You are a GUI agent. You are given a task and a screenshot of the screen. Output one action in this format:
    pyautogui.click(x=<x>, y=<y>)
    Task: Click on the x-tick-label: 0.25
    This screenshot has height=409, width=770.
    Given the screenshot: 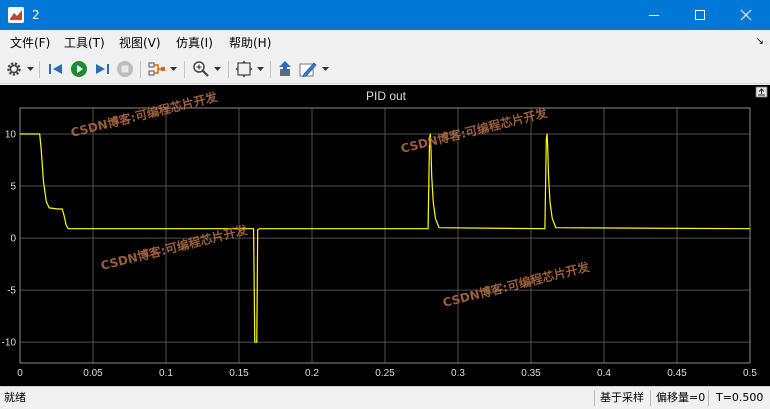 What is the action you would take?
    pyautogui.click(x=385, y=373)
    